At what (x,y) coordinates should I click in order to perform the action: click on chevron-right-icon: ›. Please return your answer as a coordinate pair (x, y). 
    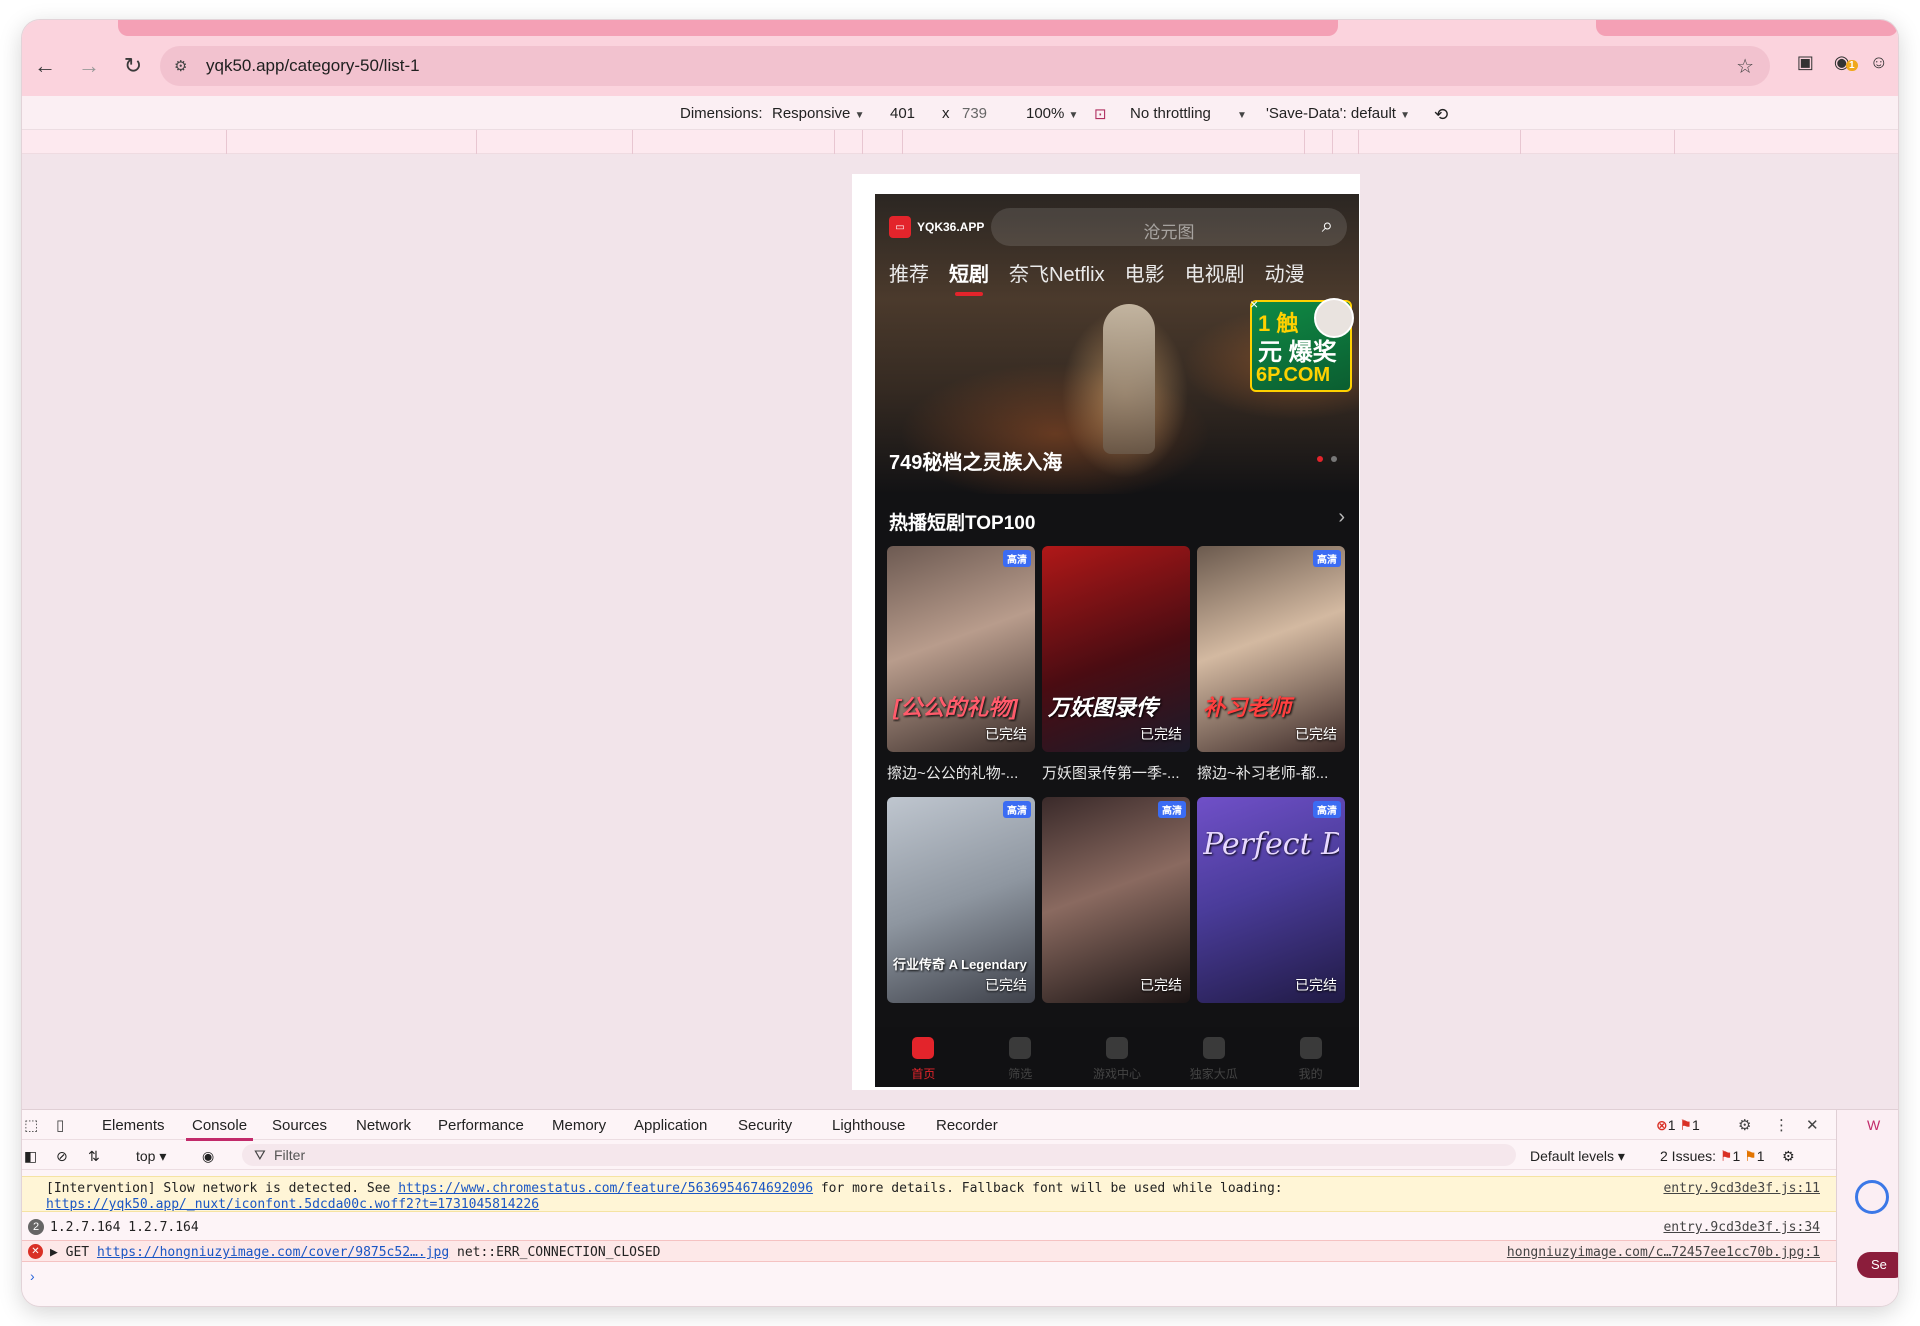
    Looking at the image, I should click on (1341, 517).